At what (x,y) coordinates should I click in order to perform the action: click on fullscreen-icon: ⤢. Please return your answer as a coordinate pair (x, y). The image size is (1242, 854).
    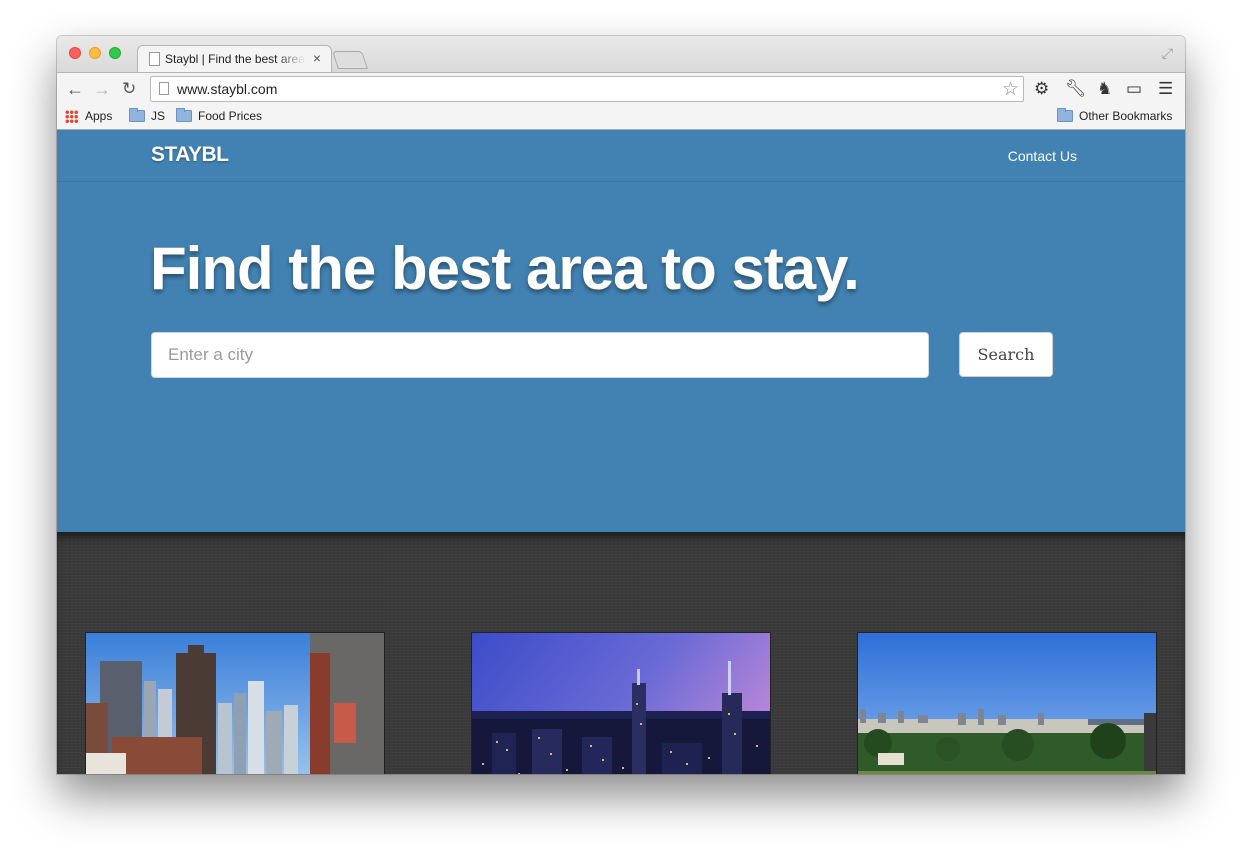
    Looking at the image, I should click on (1167, 53).